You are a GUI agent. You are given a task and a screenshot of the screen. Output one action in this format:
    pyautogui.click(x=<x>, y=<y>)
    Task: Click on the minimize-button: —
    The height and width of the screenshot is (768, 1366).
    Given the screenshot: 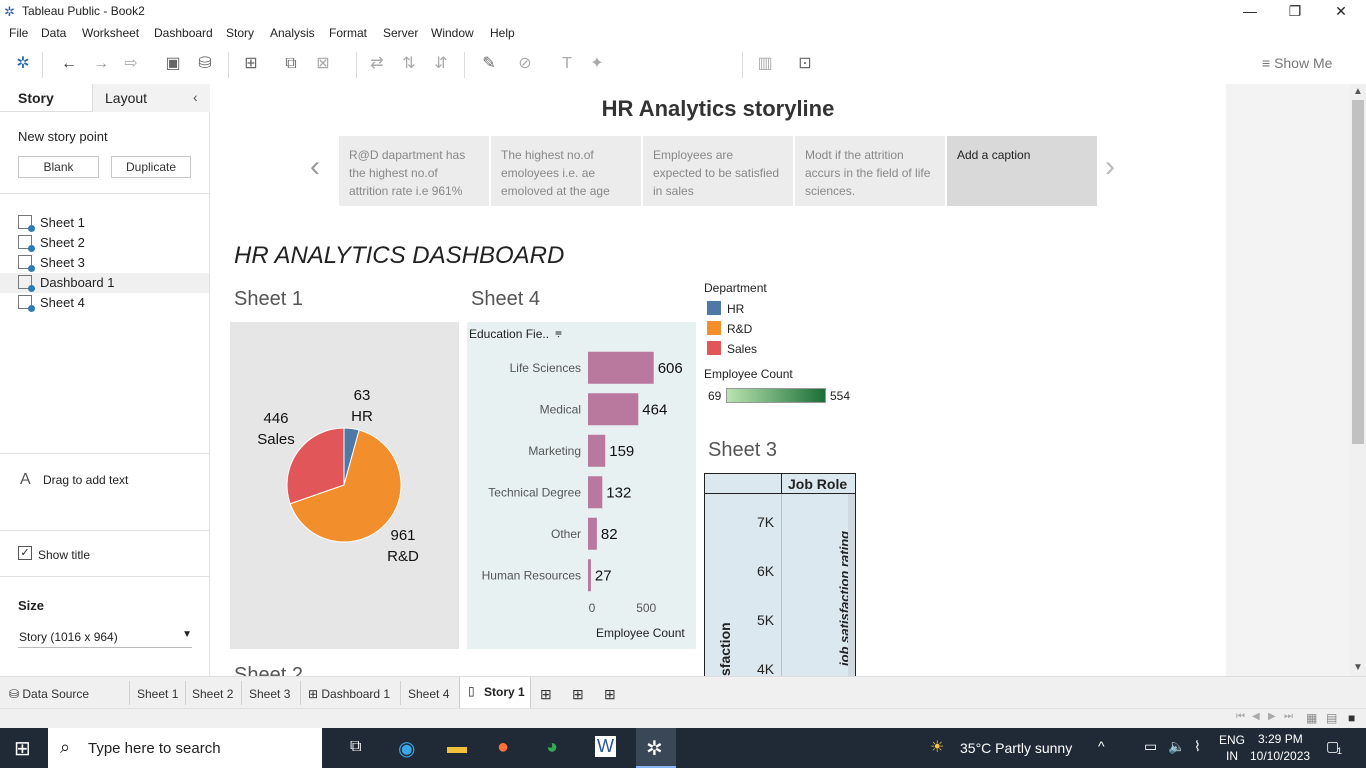 What is the action you would take?
    pyautogui.click(x=1250, y=11)
    